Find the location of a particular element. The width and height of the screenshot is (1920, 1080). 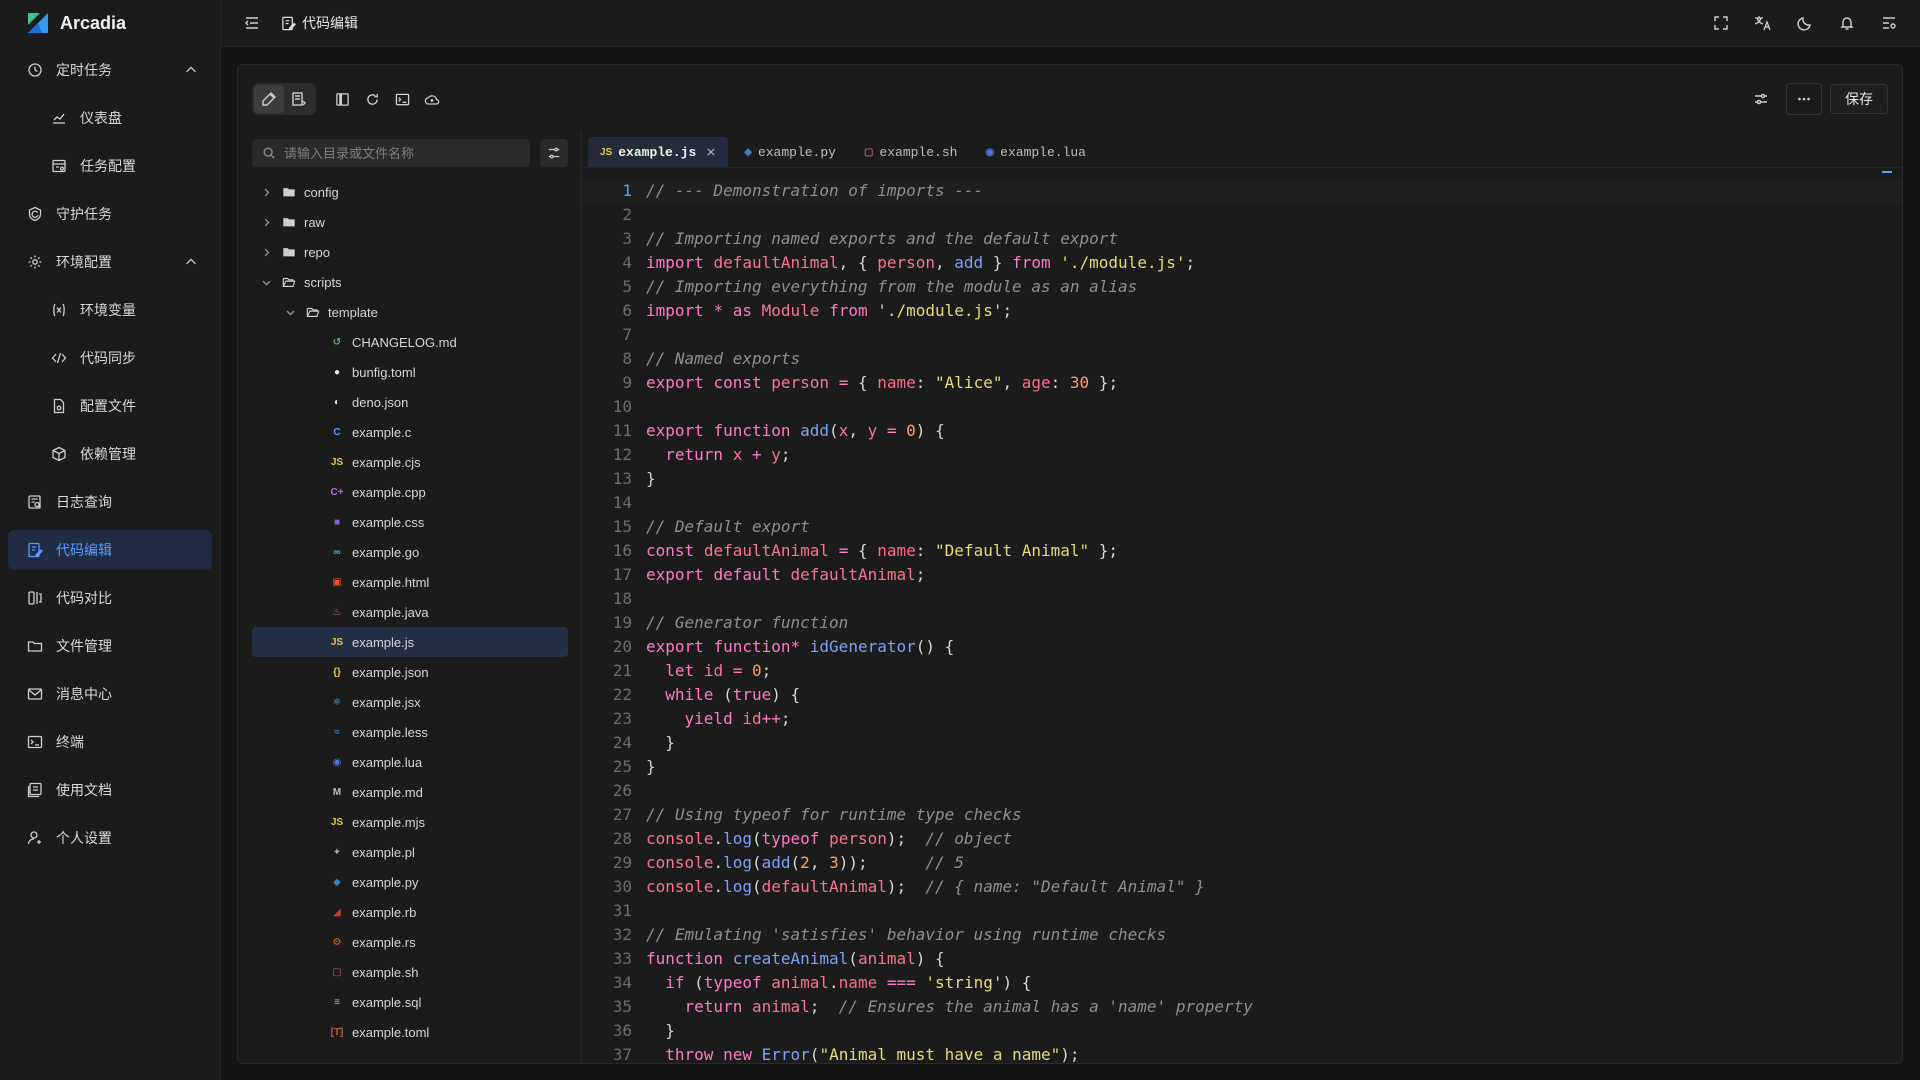

code-line: 26 is located at coordinates (1242, 791).